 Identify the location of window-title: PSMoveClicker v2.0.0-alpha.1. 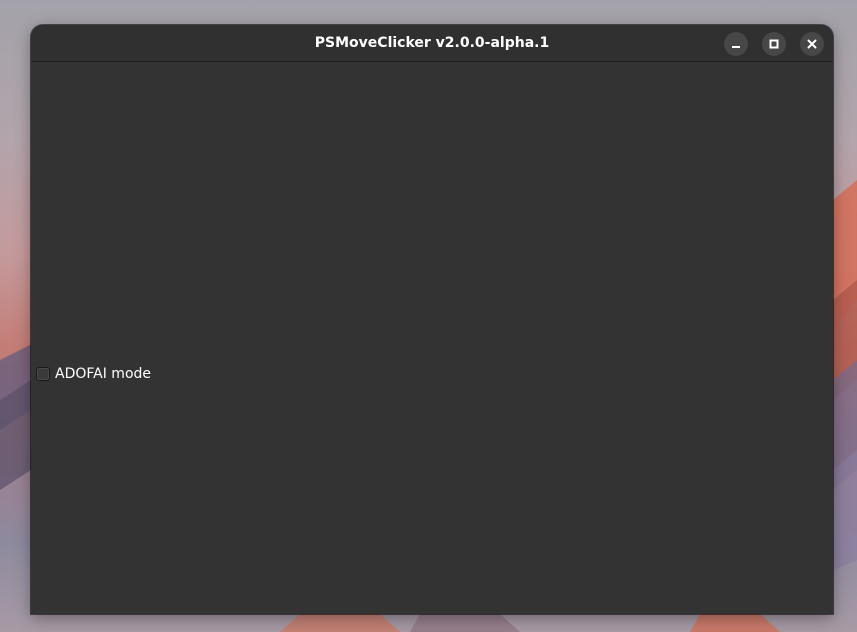
(432, 43).